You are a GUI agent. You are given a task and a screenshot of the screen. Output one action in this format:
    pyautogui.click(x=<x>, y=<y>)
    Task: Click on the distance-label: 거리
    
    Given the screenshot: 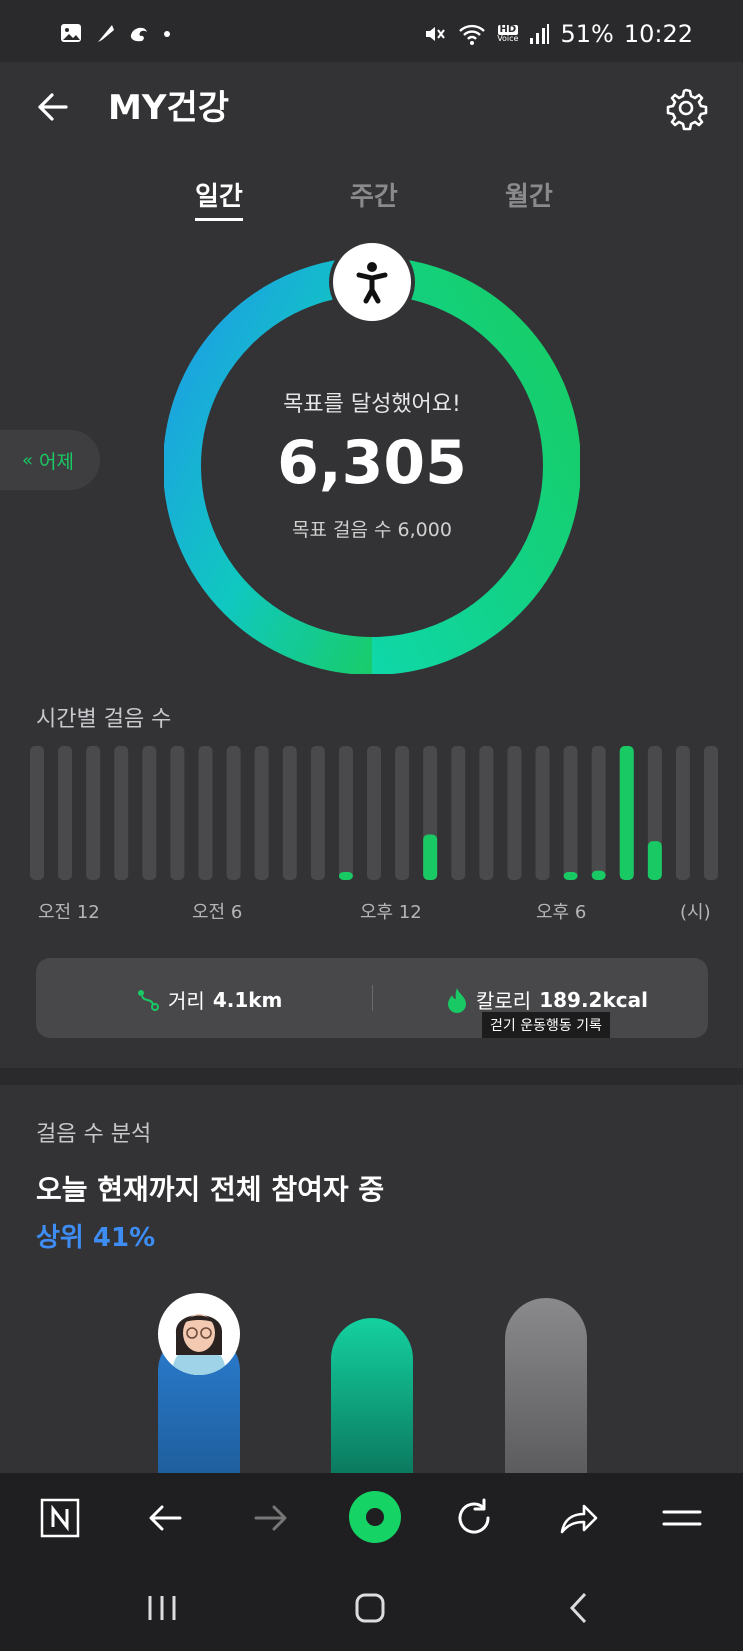 What is the action you would take?
    pyautogui.click(x=186, y=1001)
    